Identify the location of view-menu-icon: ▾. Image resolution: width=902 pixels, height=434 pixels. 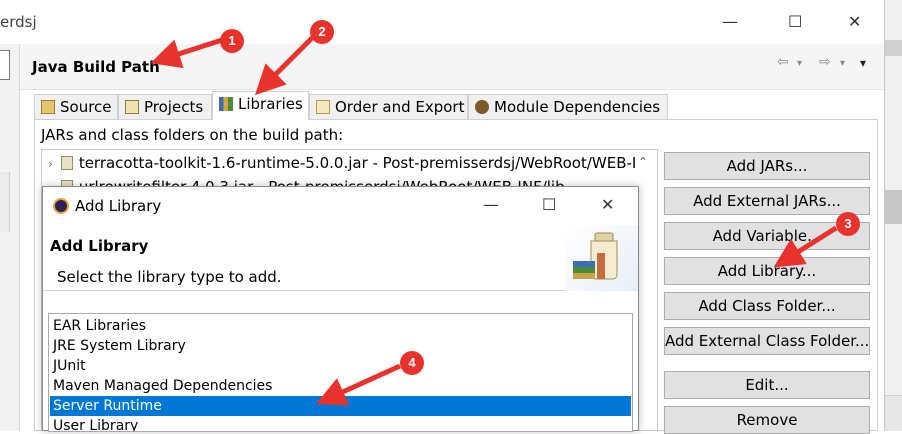
(863, 63).